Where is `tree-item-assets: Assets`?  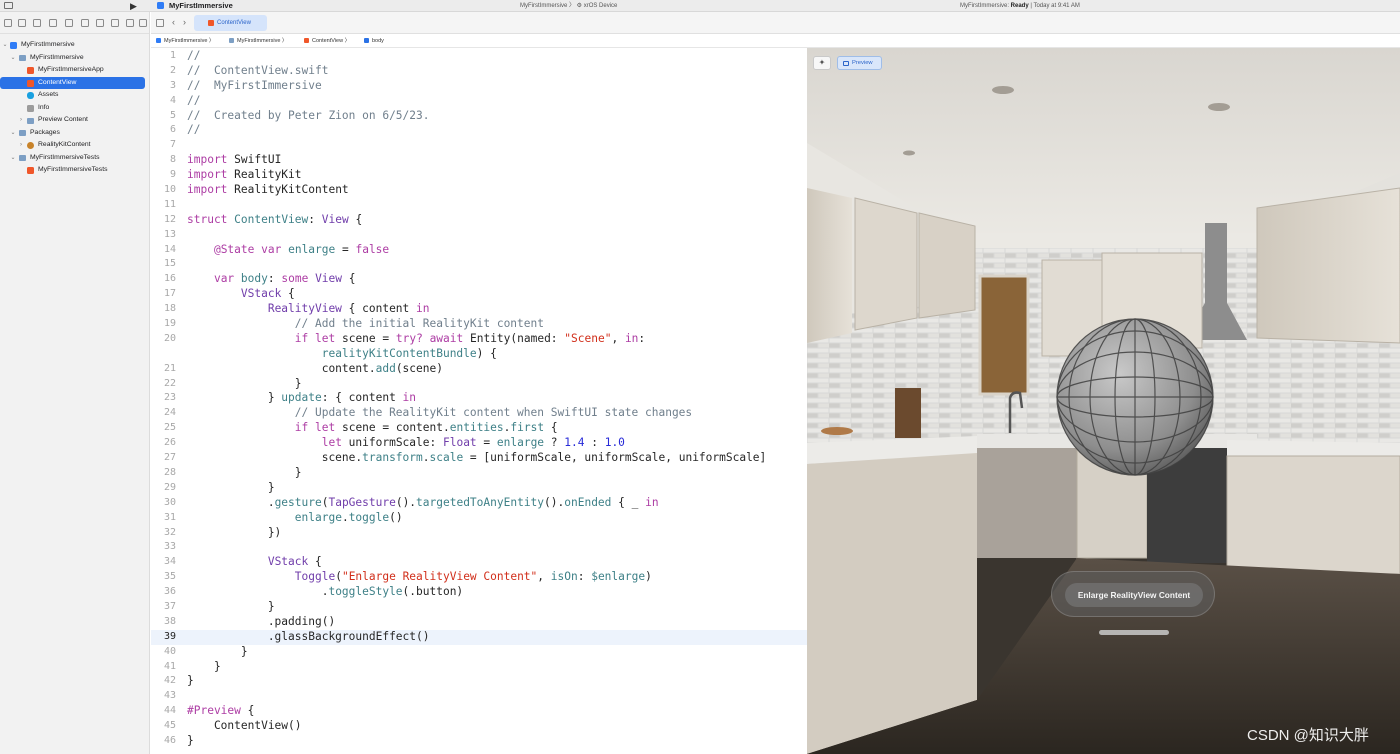 tree-item-assets: Assets is located at coordinates (75, 95).